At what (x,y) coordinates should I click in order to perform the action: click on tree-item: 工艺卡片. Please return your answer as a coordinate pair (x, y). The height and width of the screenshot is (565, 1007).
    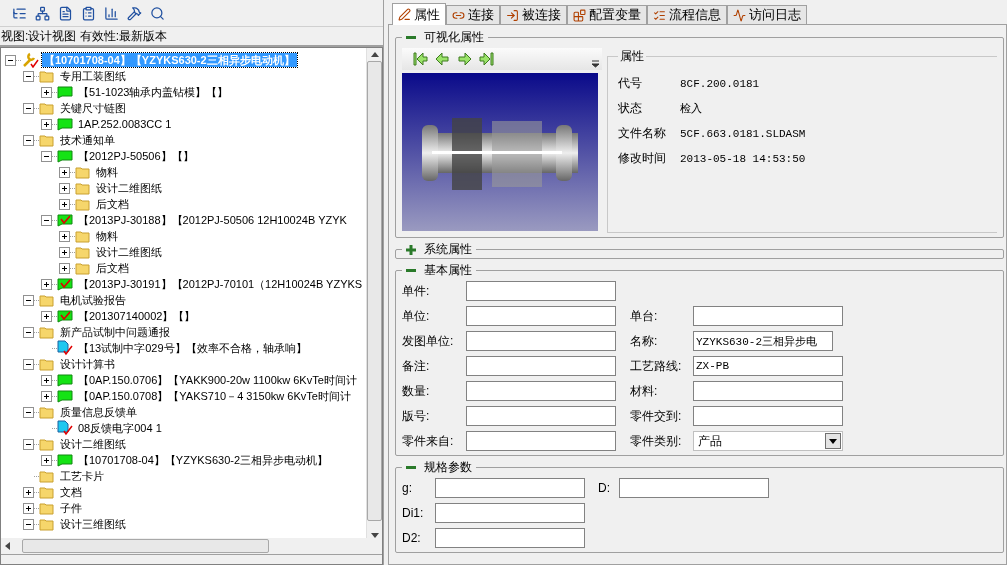
    Looking at the image, I should click on (82, 476).